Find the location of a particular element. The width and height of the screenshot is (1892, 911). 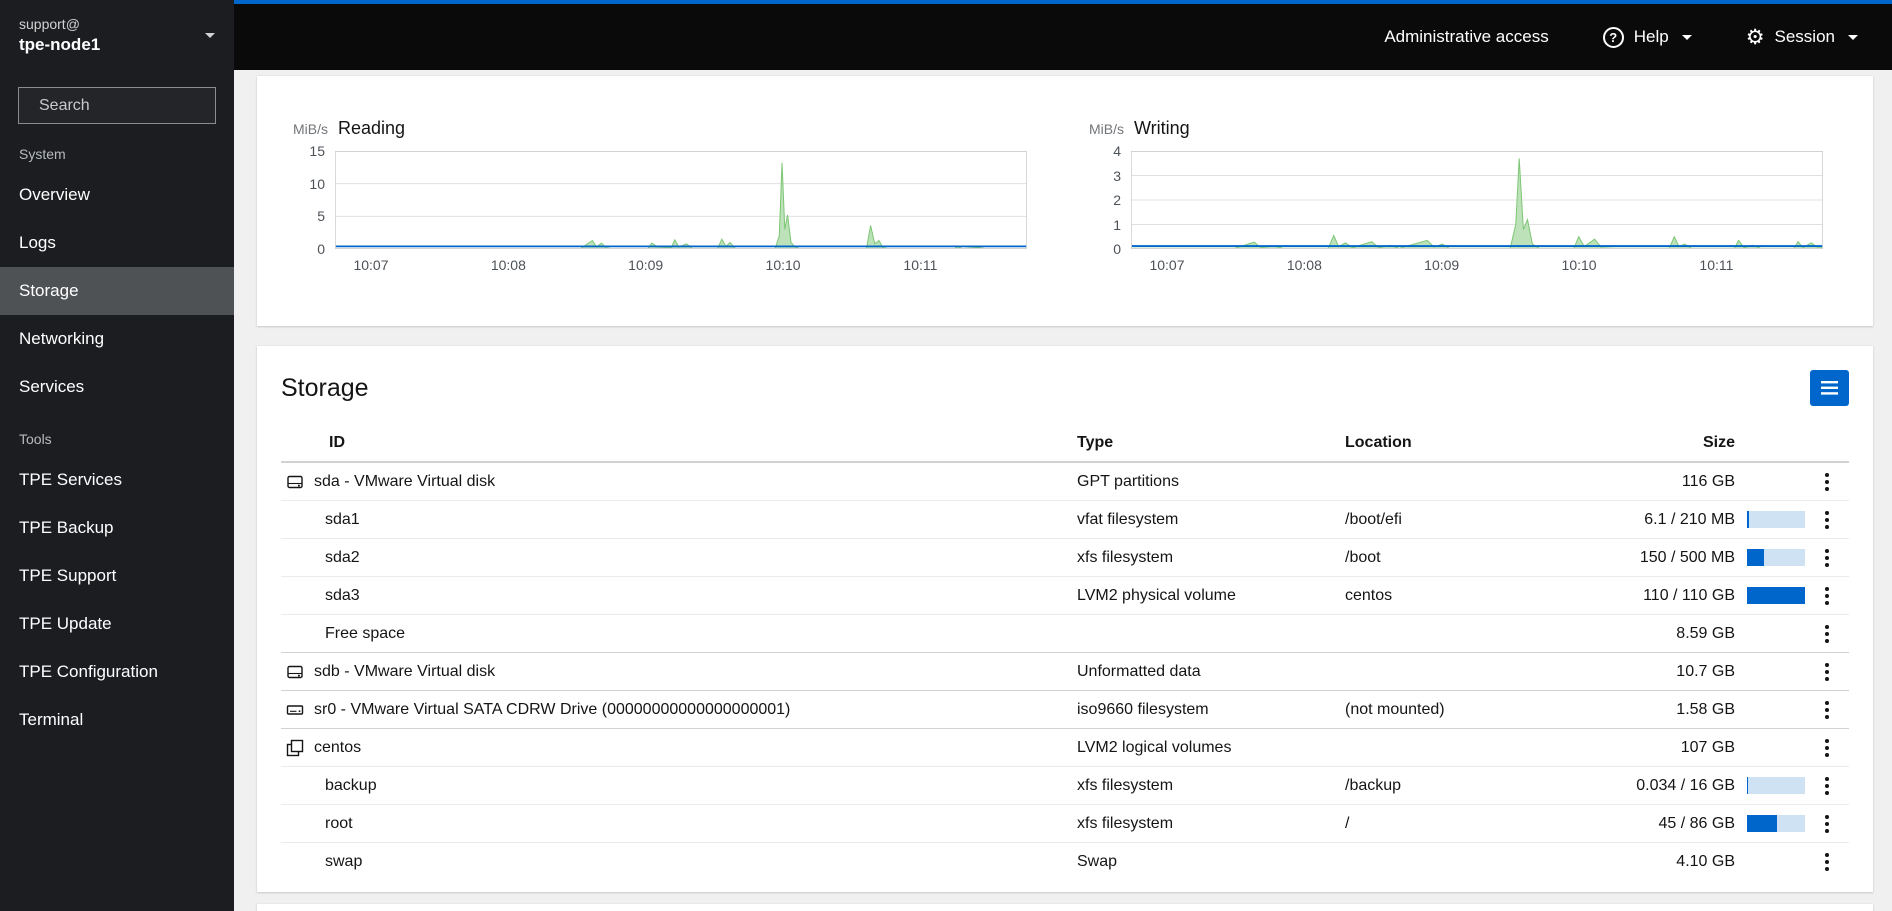

administrative-access-button: Administrative access is located at coordinates (1466, 37).